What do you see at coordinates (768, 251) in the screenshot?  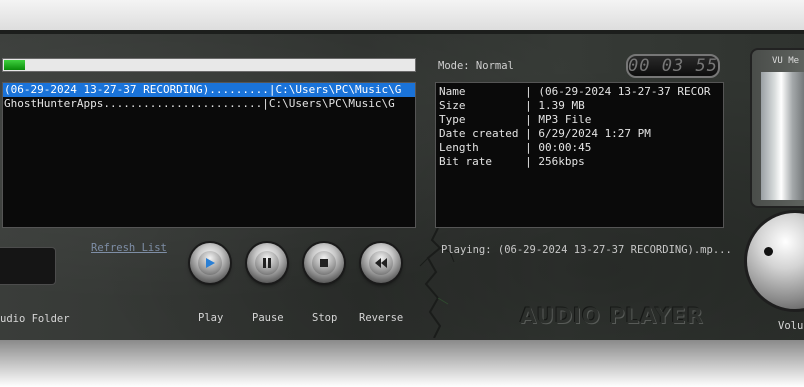 I see `knob-indicator` at bounding box center [768, 251].